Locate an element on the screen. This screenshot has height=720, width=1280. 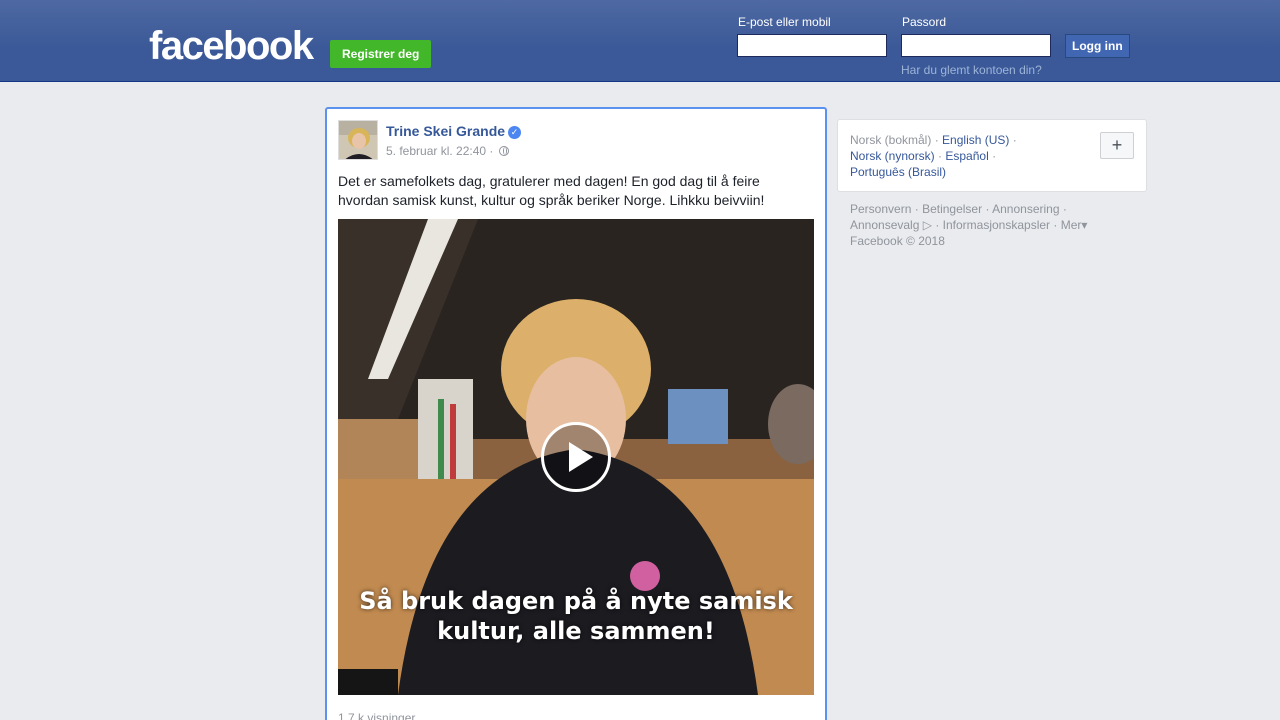
footer-link-cookies: Informasjonskapsler is located at coordinates (996, 225).